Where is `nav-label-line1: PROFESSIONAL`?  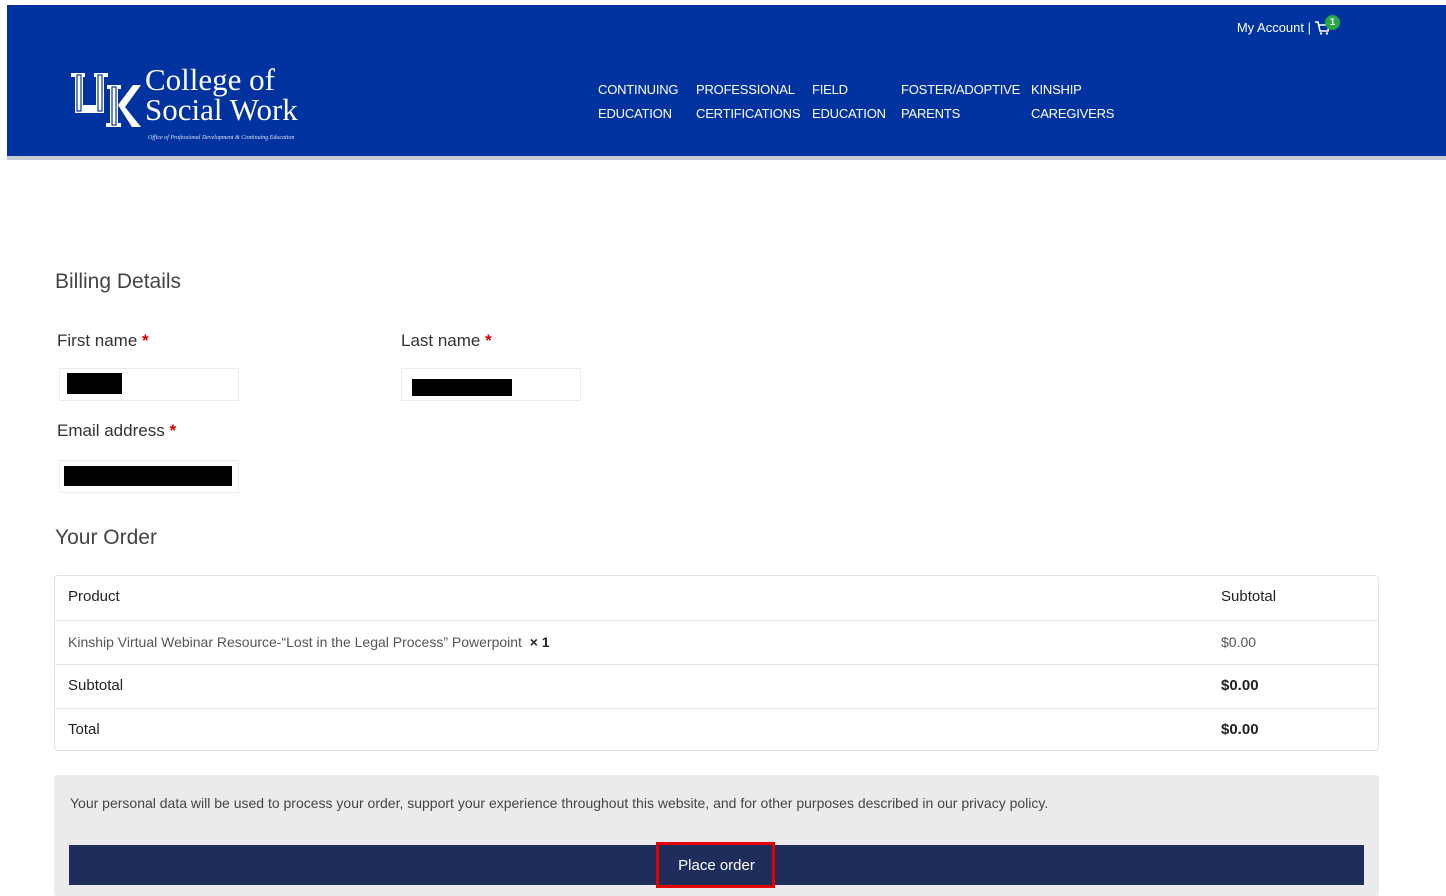
nav-label-line1: PROFESSIONAL is located at coordinates (745, 89).